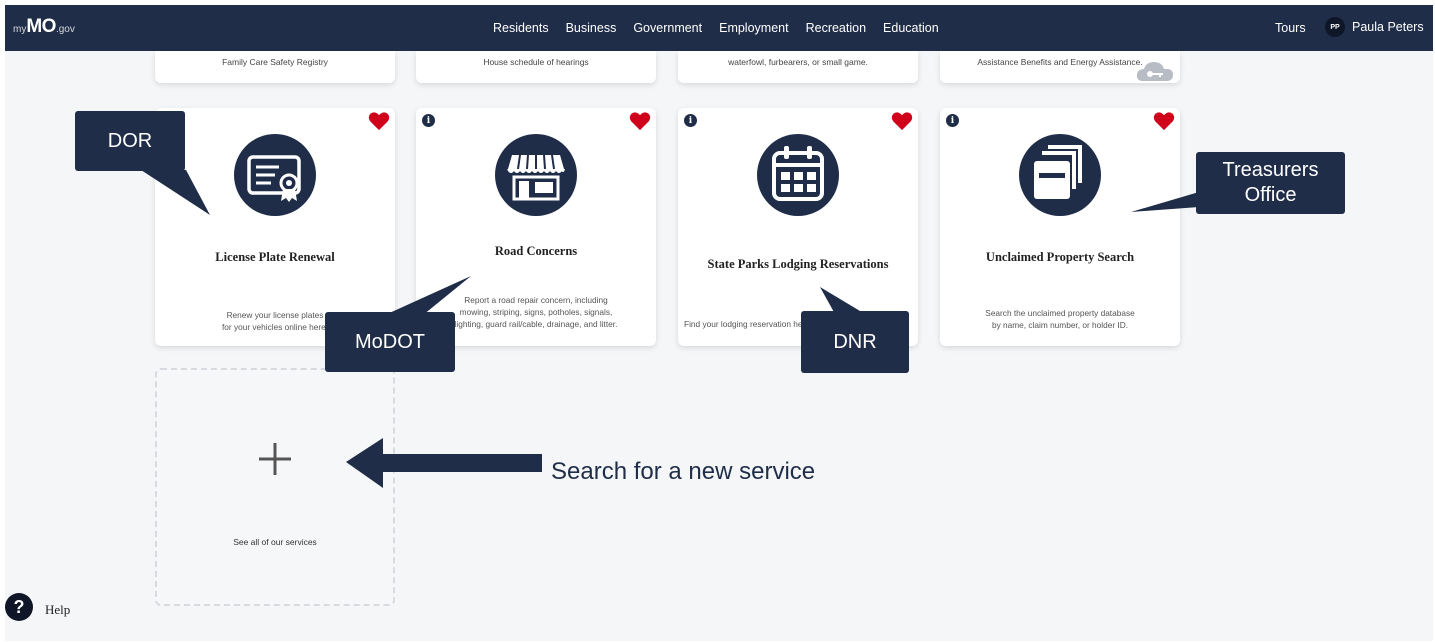  I want to click on card-title: Unclaimed Property Search, so click(1060, 257).